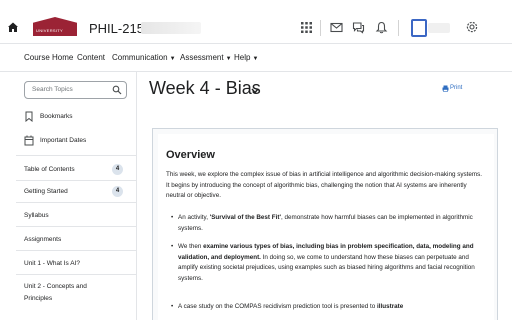 The image size is (512, 320). I want to click on nav-assessment-label: Assessment, so click(202, 57).